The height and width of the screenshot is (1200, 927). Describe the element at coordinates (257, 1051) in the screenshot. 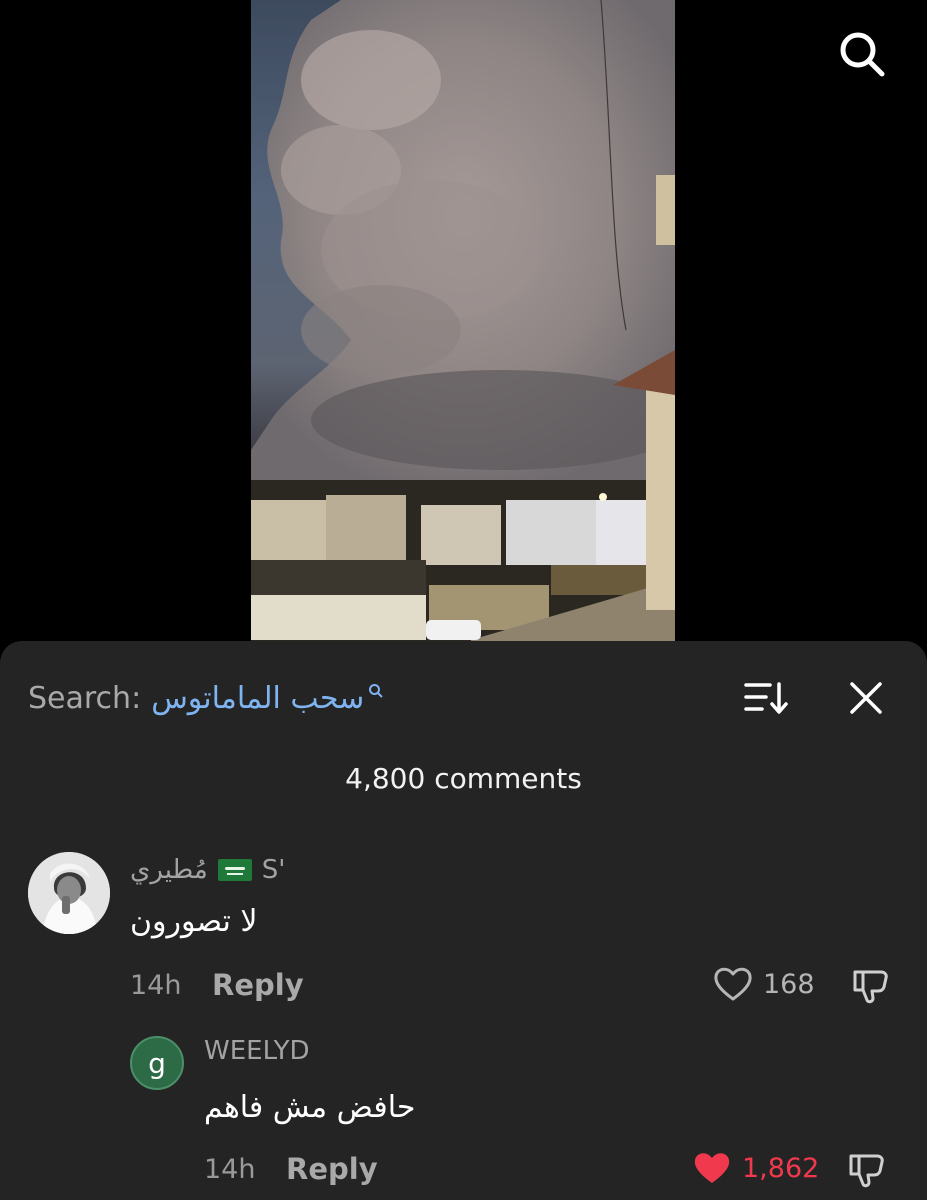

I see `comment-username: WEELYD` at that location.